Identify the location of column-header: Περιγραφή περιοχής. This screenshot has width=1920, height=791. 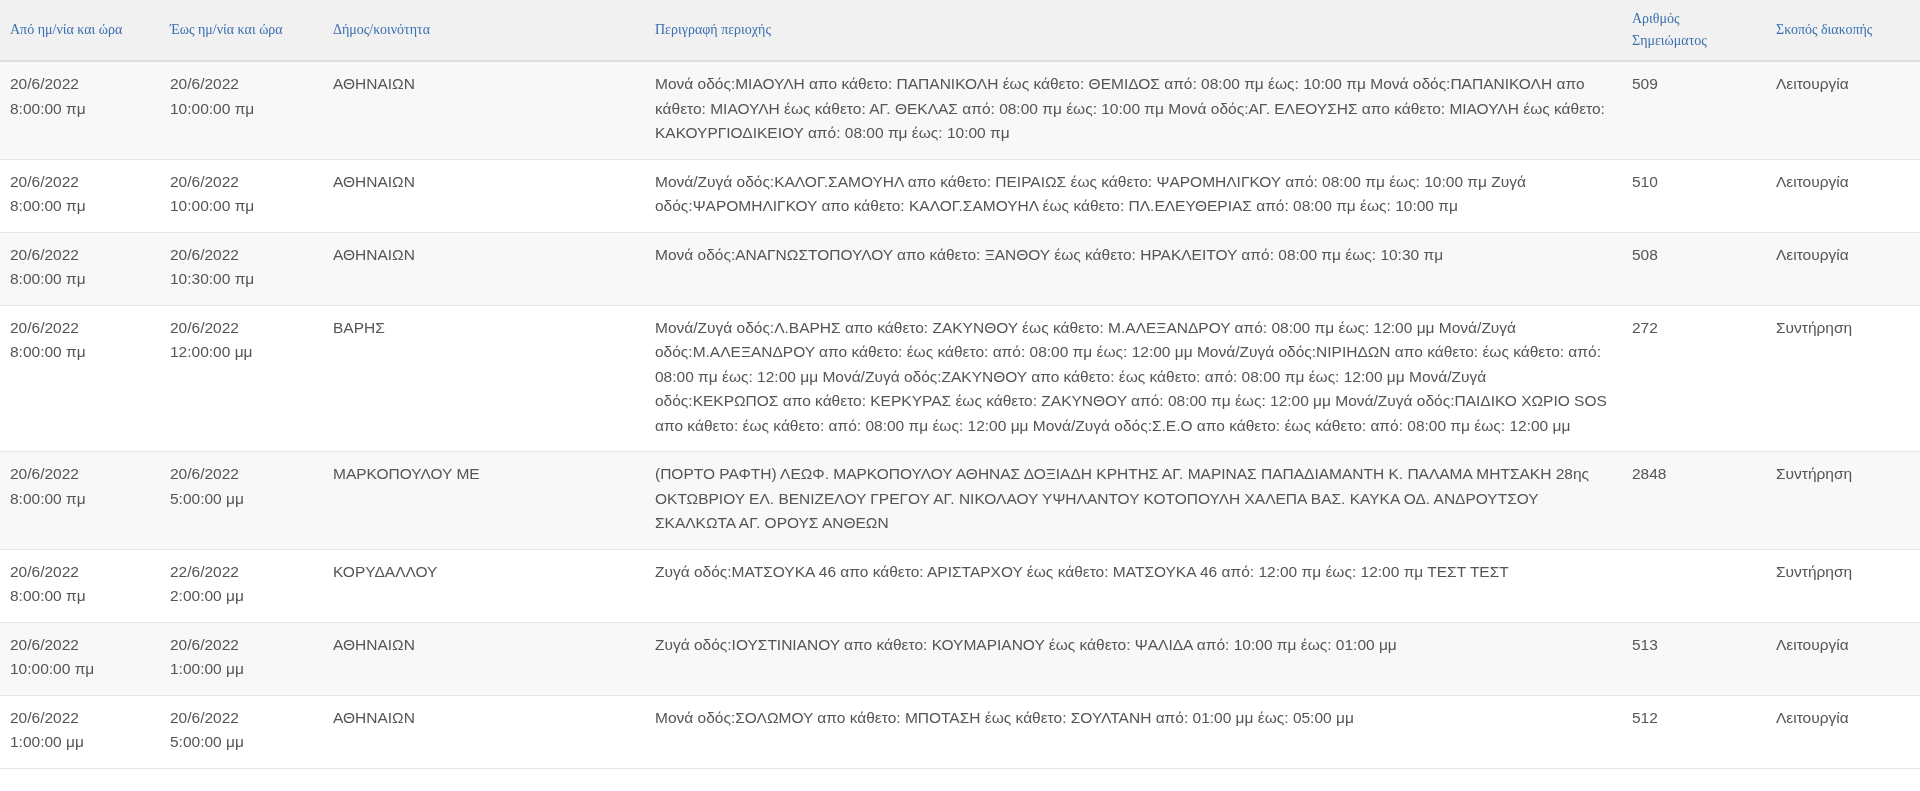
(1133, 31).